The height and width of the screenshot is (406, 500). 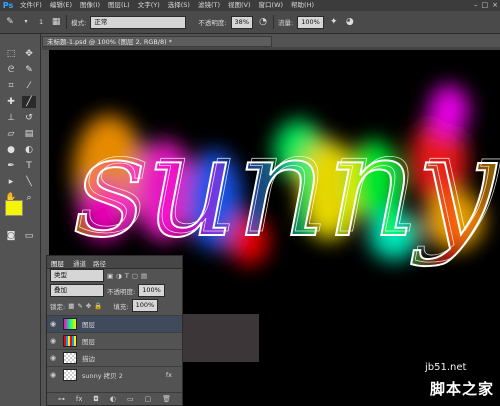 What do you see at coordinates (79, 263) in the screenshot?
I see `tab-channels: 通道` at bounding box center [79, 263].